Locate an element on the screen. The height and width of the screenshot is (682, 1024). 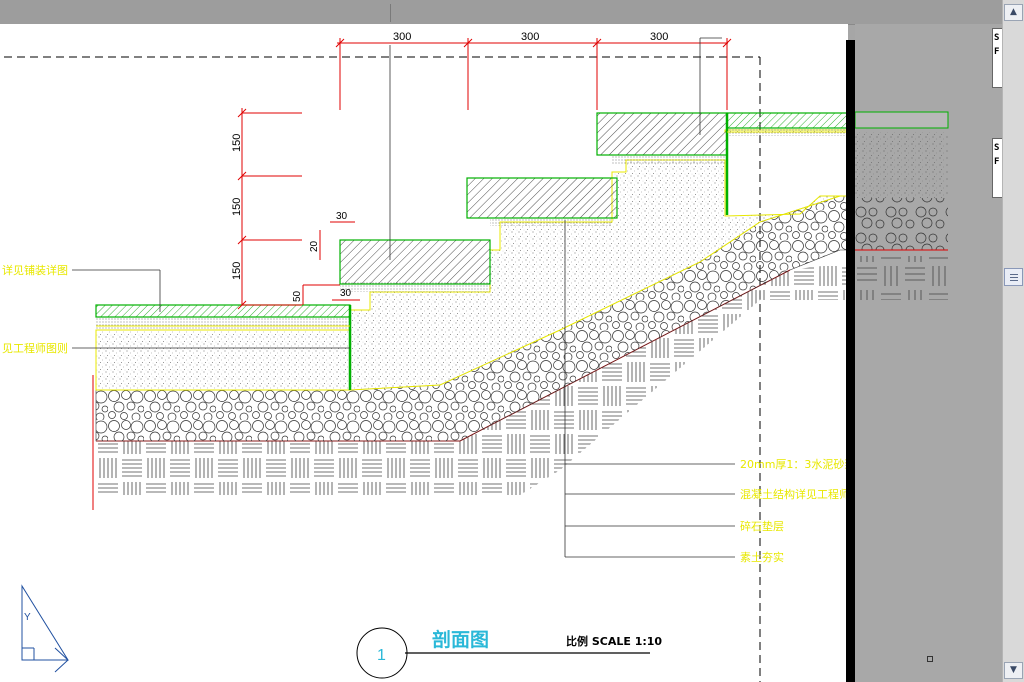
scale-label: 比例 SCALE 1:10 is located at coordinates (614, 641).